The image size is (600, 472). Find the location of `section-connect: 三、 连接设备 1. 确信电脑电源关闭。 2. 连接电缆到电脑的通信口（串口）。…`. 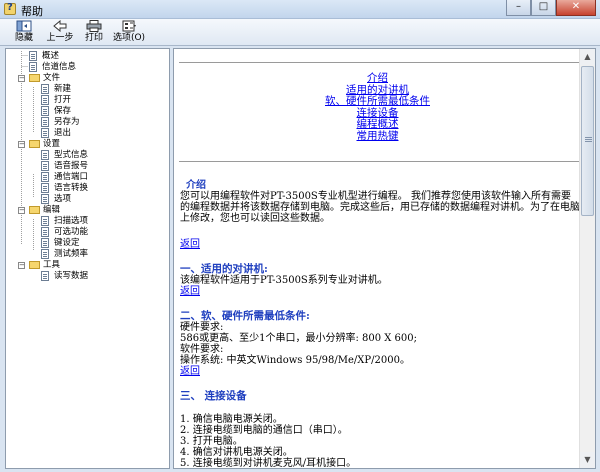

section-connect: 三、 连接设备 1. 确信电脑电源关闭。 2. 连接电缆到电脑的通信口（串口）。… is located at coordinates (380, 430).